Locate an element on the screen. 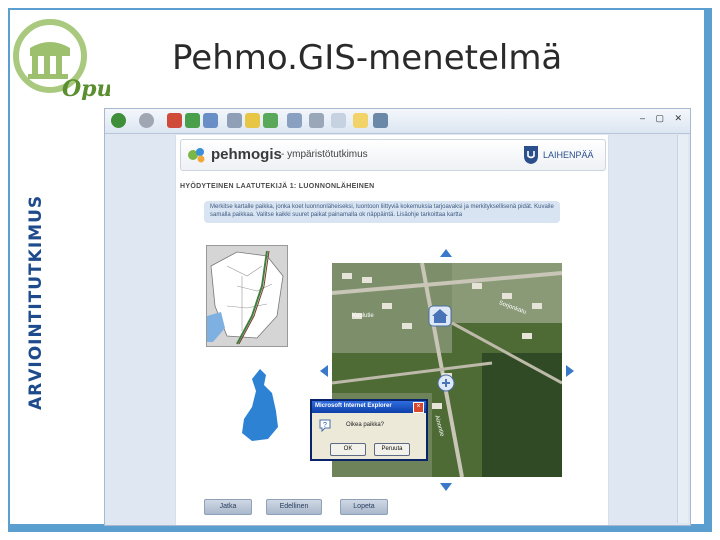 The height and width of the screenshot is (540, 720). city-name: LAIHENPÄÄ is located at coordinates (568, 155).